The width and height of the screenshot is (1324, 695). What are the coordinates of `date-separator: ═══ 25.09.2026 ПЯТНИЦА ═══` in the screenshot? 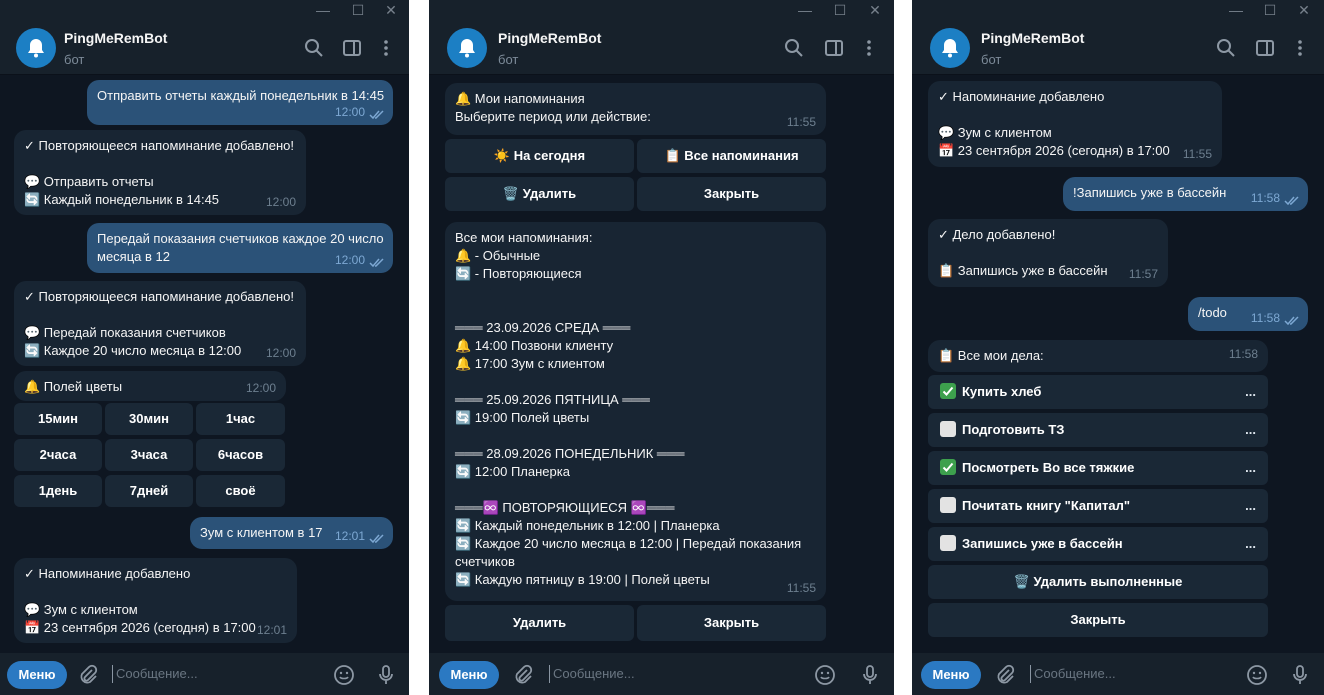 It's located at (552, 399).